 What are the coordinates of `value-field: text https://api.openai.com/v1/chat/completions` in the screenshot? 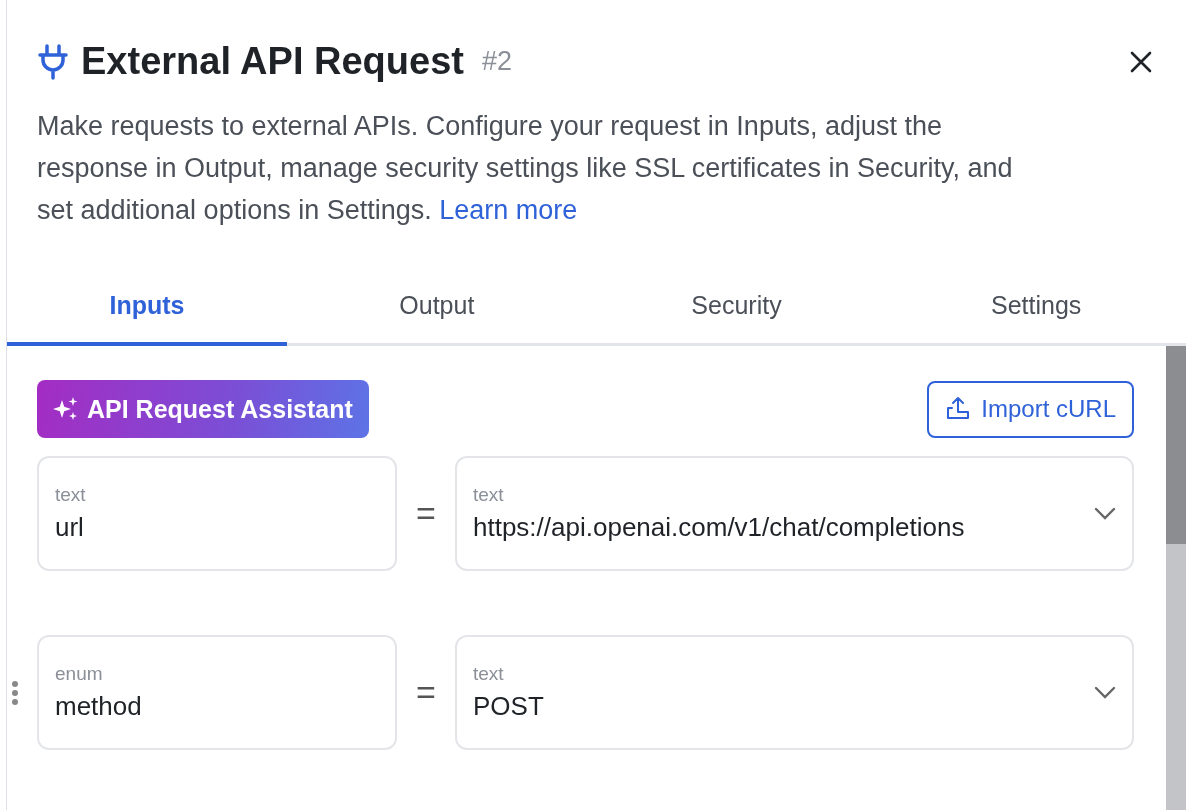 It's located at (794, 513).